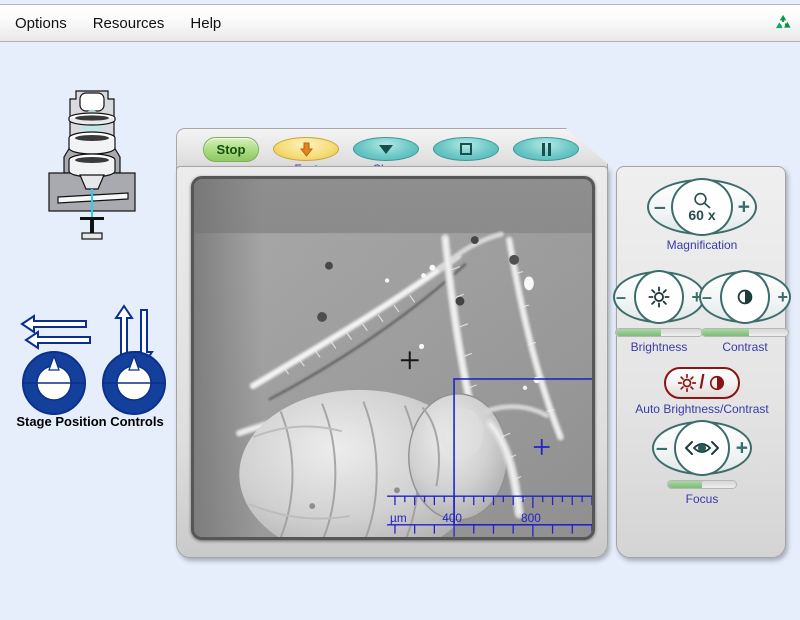  What do you see at coordinates (452, 518) in the screenshot?
I see `scale-tick-400: 400` at bounding box center [452, 518].